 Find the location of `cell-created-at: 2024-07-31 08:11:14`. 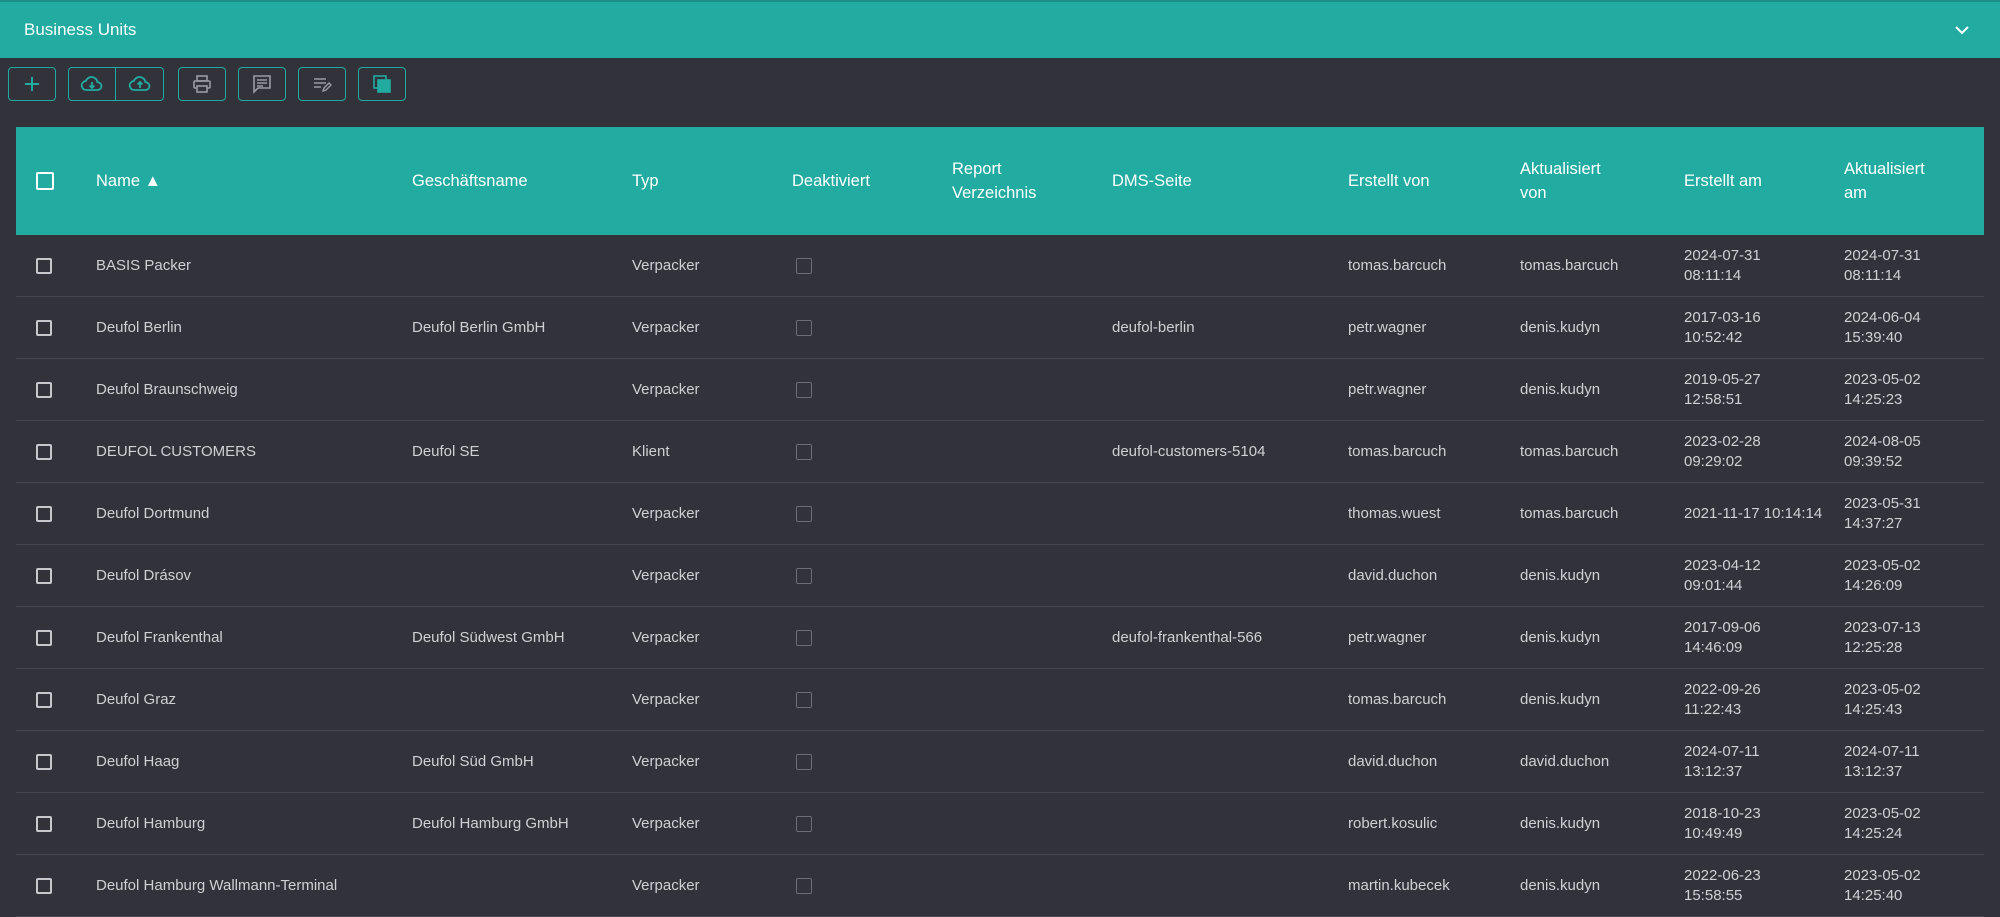

cell-created-at: 2024-07-31 08:11:14 is located at coordinates (1722, 265).